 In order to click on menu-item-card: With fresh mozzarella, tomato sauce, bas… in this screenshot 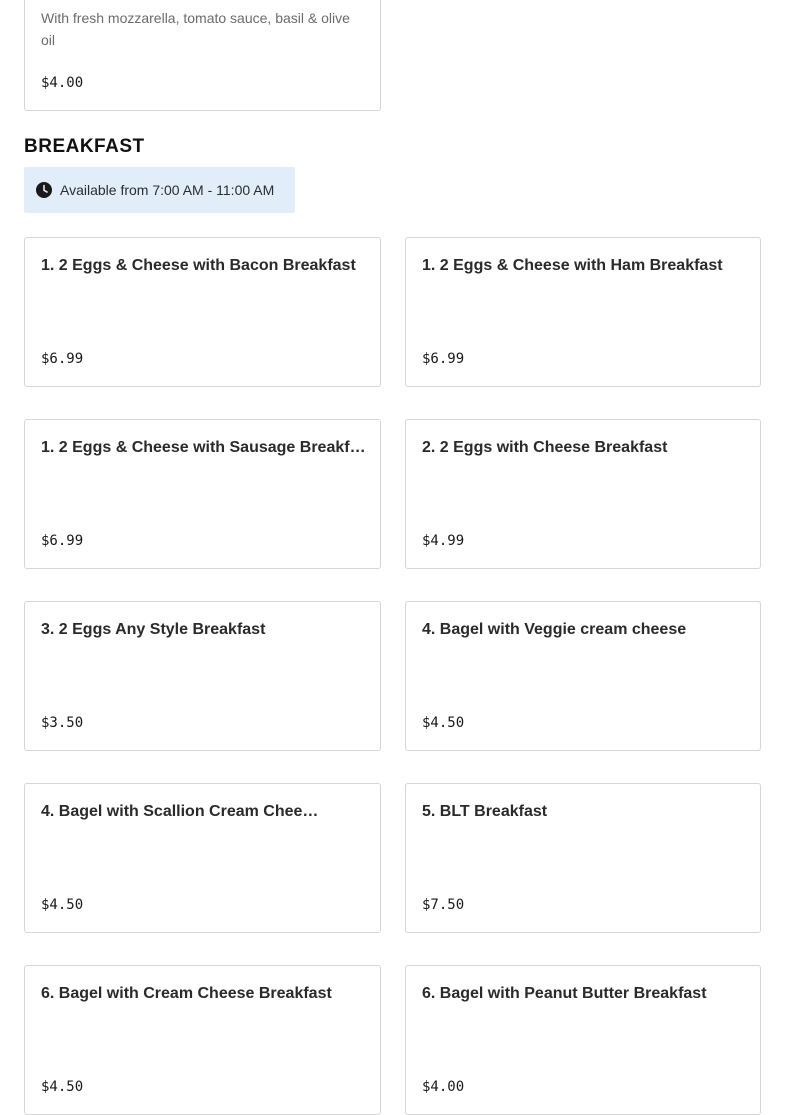, I will do `click(202, 55)`.